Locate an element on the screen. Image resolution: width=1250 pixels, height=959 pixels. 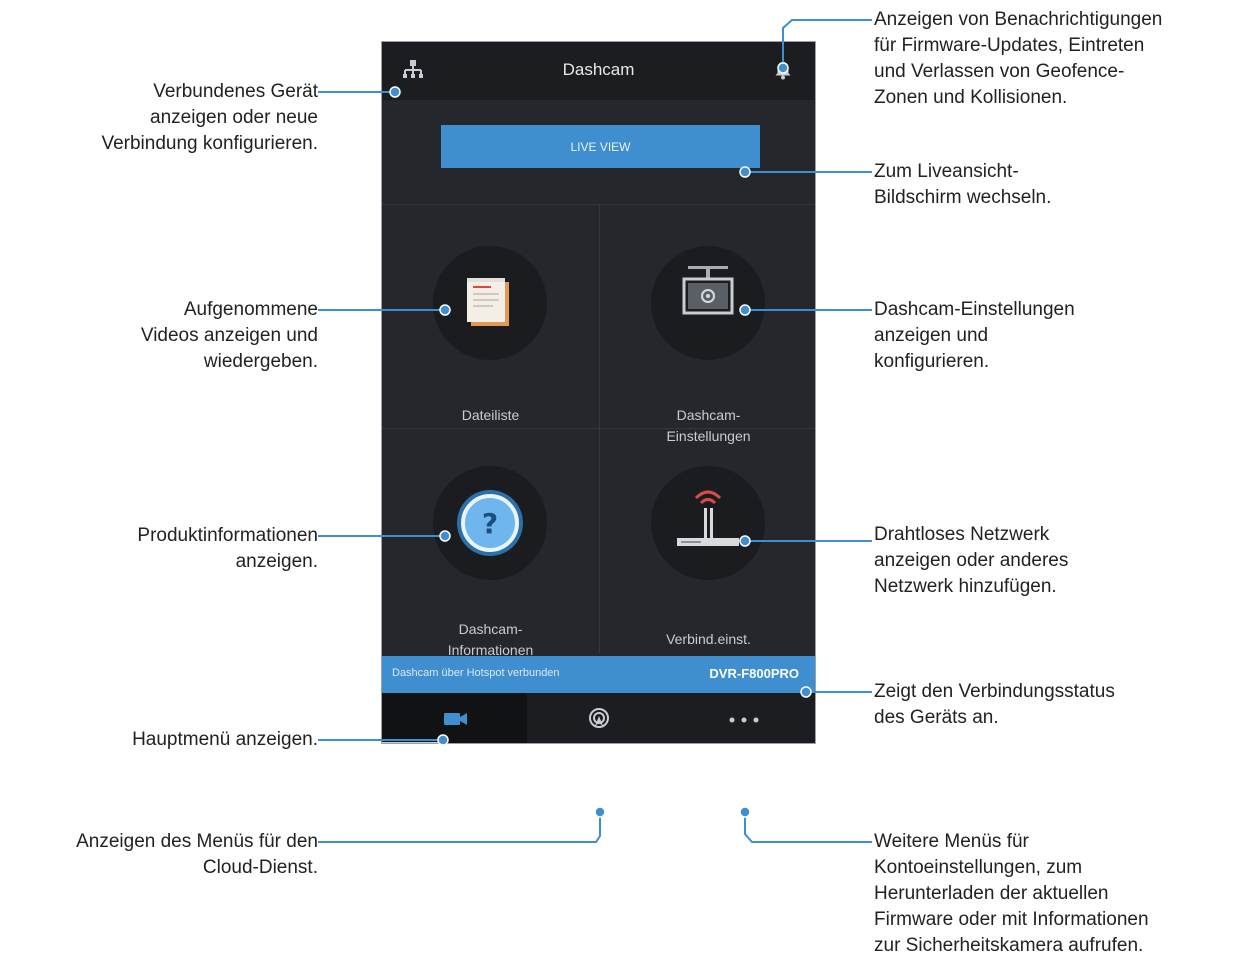
cloud-signal-icon is located at coordinates (599, 718).